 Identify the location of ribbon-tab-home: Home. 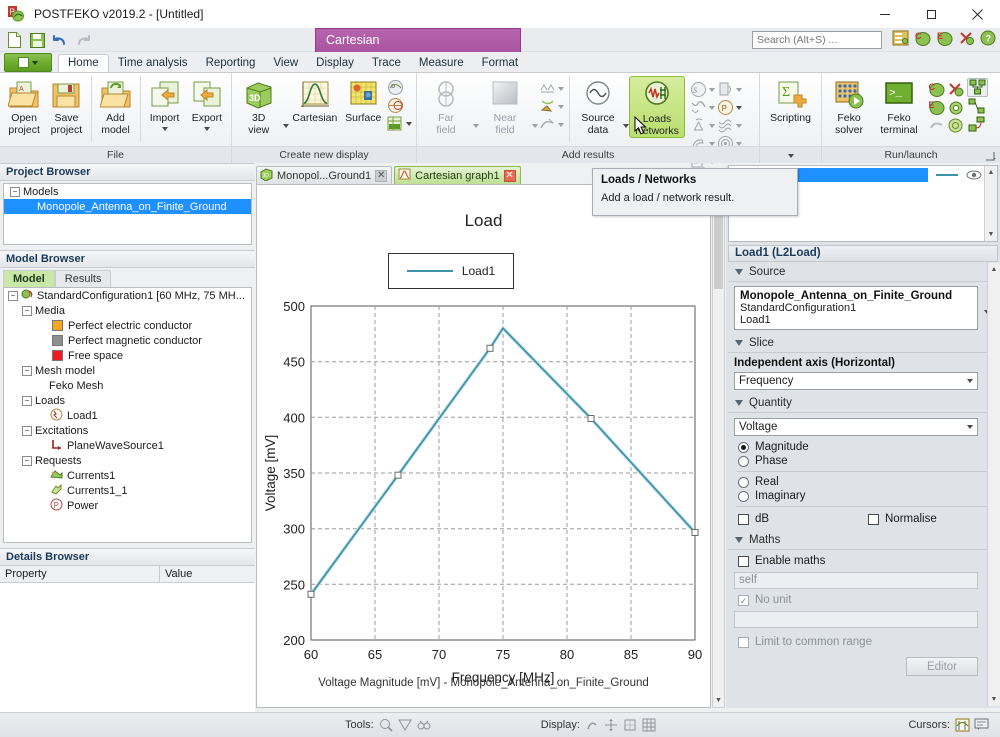
(83, 63).